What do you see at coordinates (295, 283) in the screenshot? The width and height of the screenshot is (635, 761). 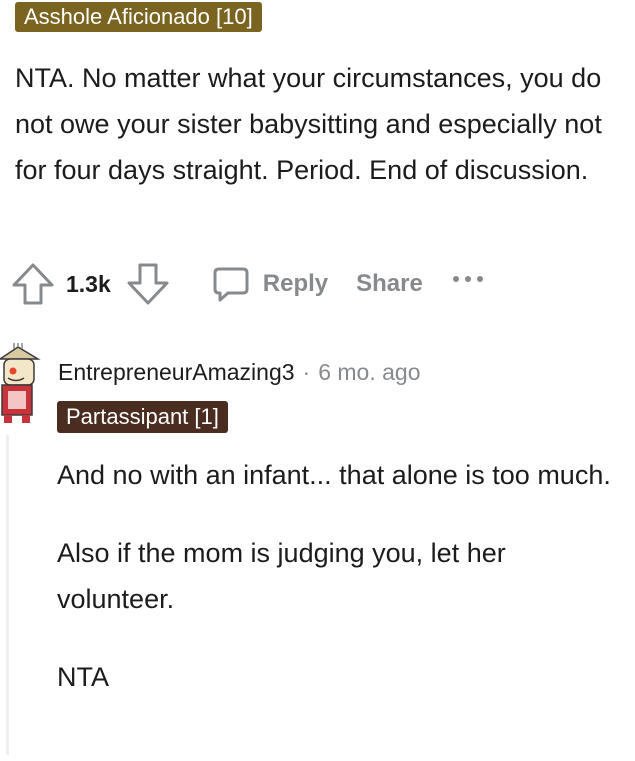 I see `reply-label: Reply` at bounding box center [295, 283].